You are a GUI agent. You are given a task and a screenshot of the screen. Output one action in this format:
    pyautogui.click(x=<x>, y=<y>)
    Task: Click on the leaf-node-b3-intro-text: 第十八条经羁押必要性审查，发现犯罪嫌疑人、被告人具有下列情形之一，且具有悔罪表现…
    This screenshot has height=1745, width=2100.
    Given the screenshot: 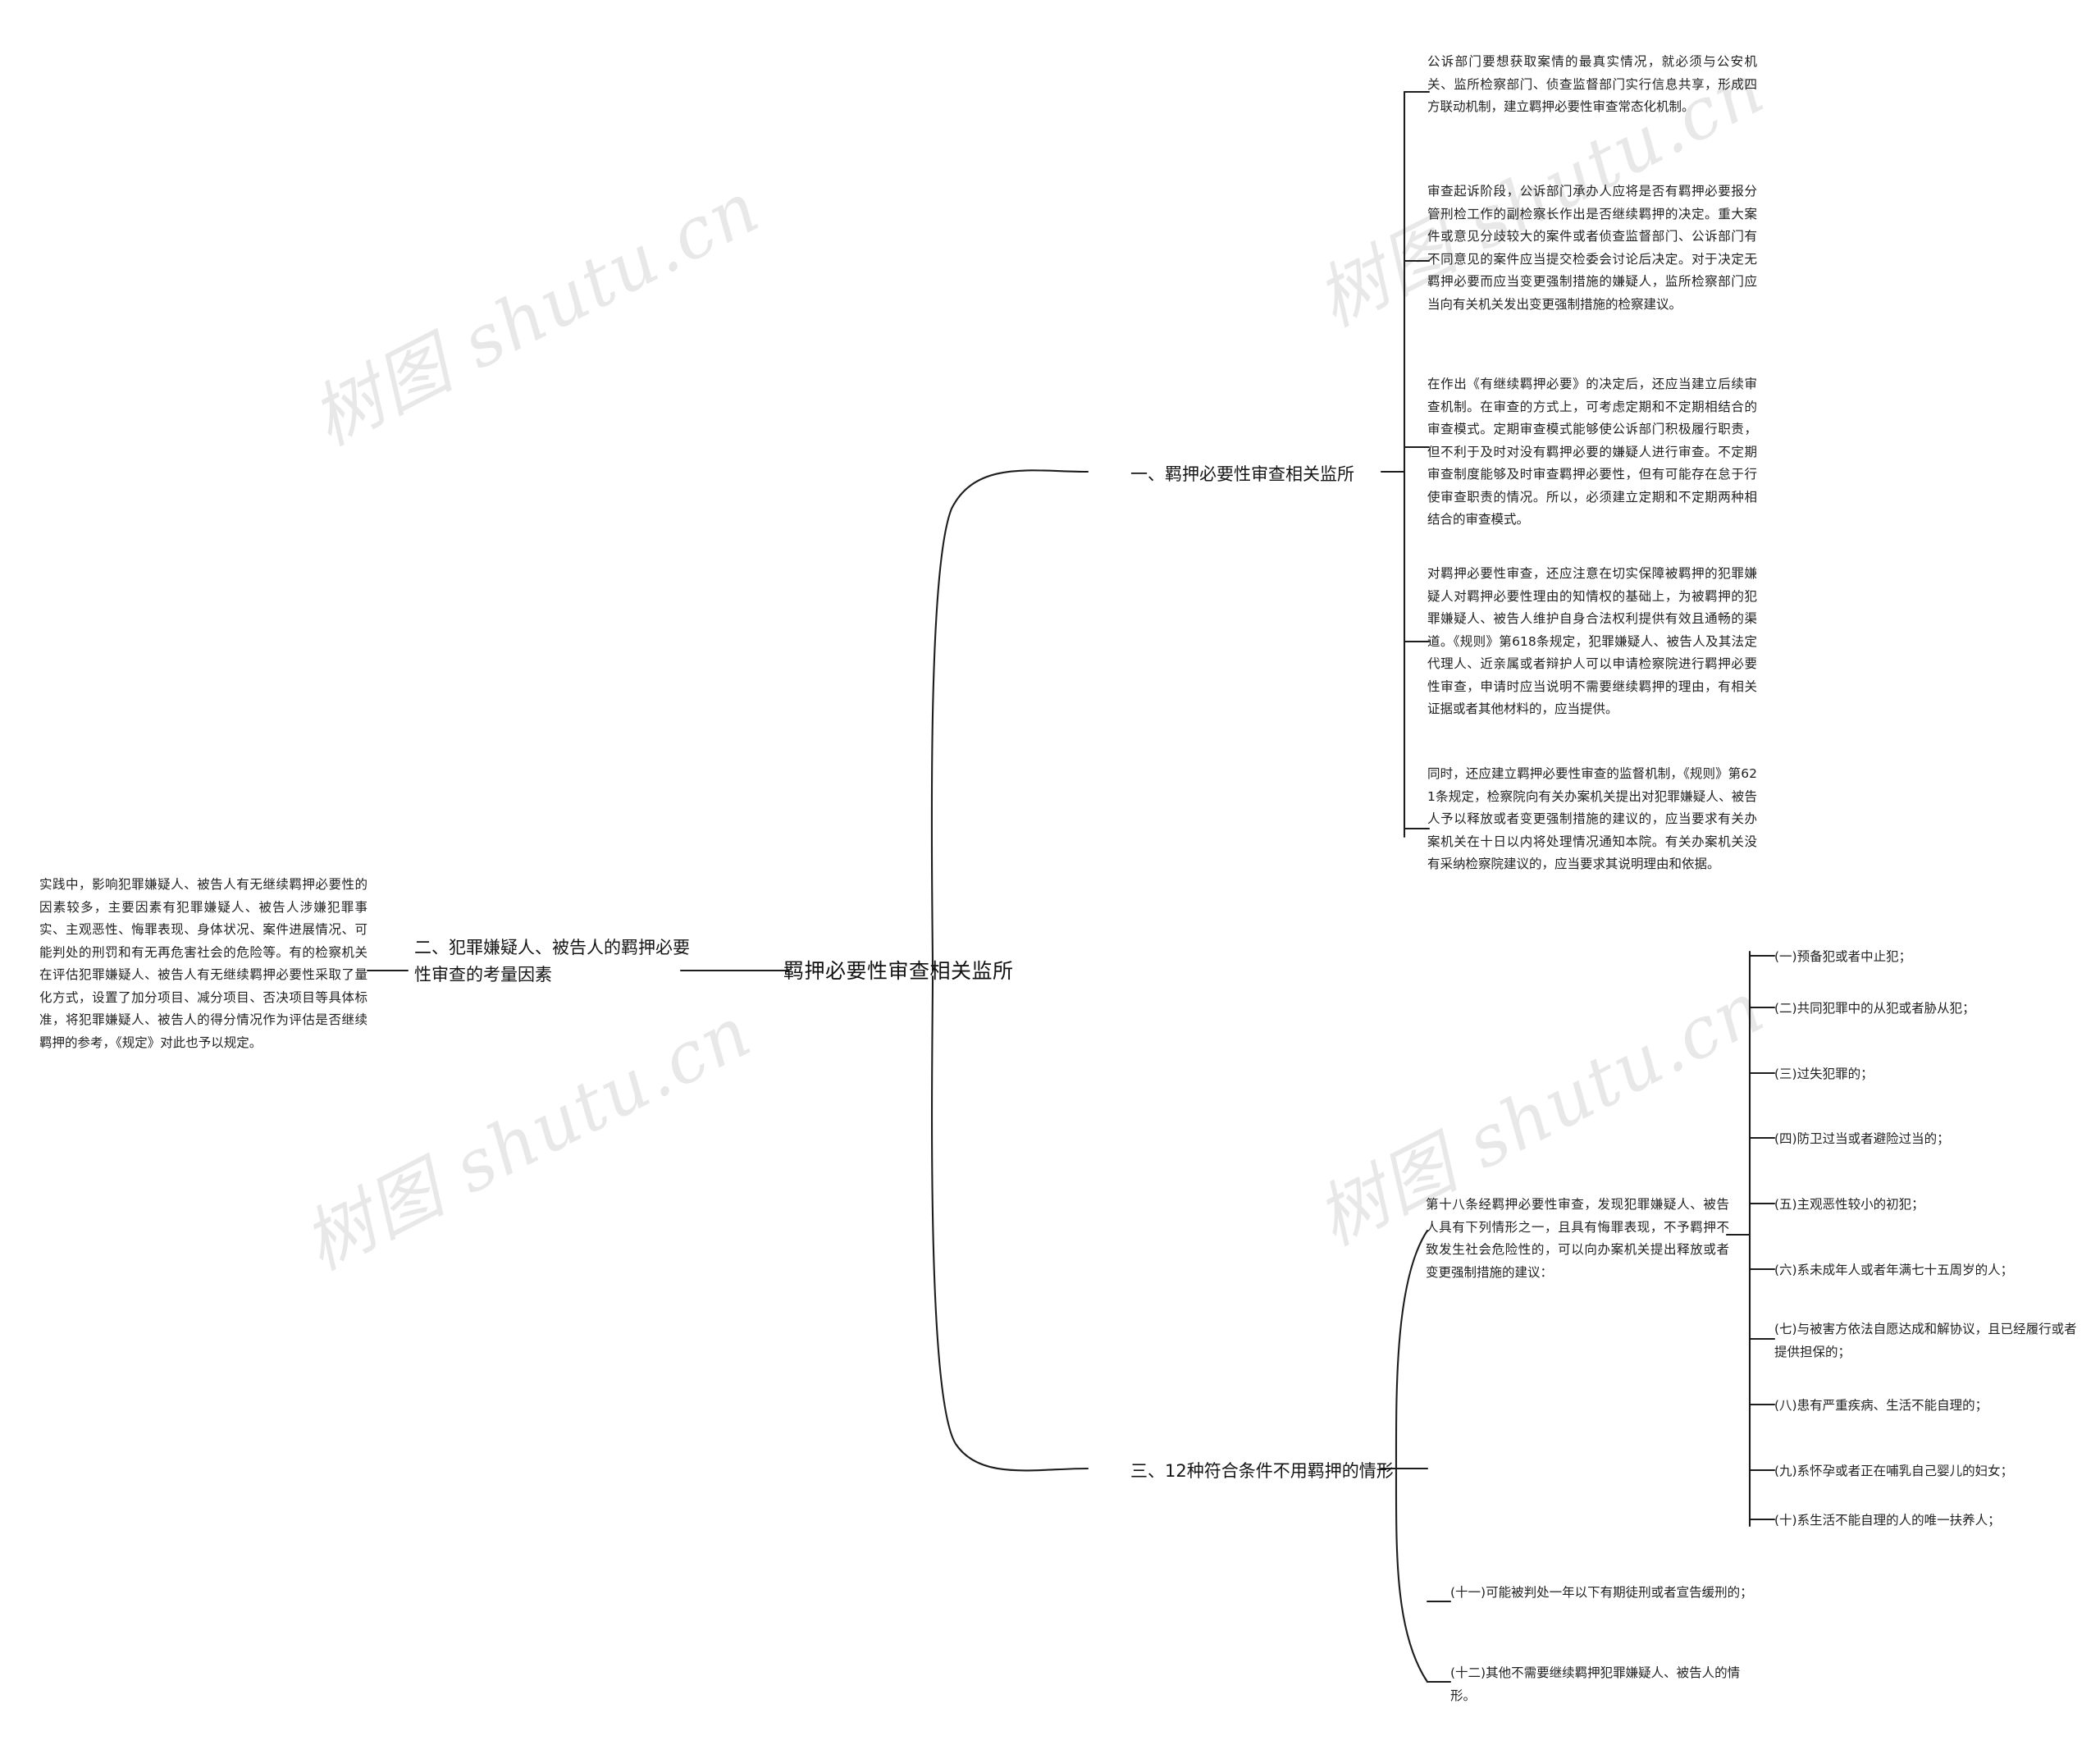 What is the action you would take?
    pyautogui.click(x=1578, y=1238)
    